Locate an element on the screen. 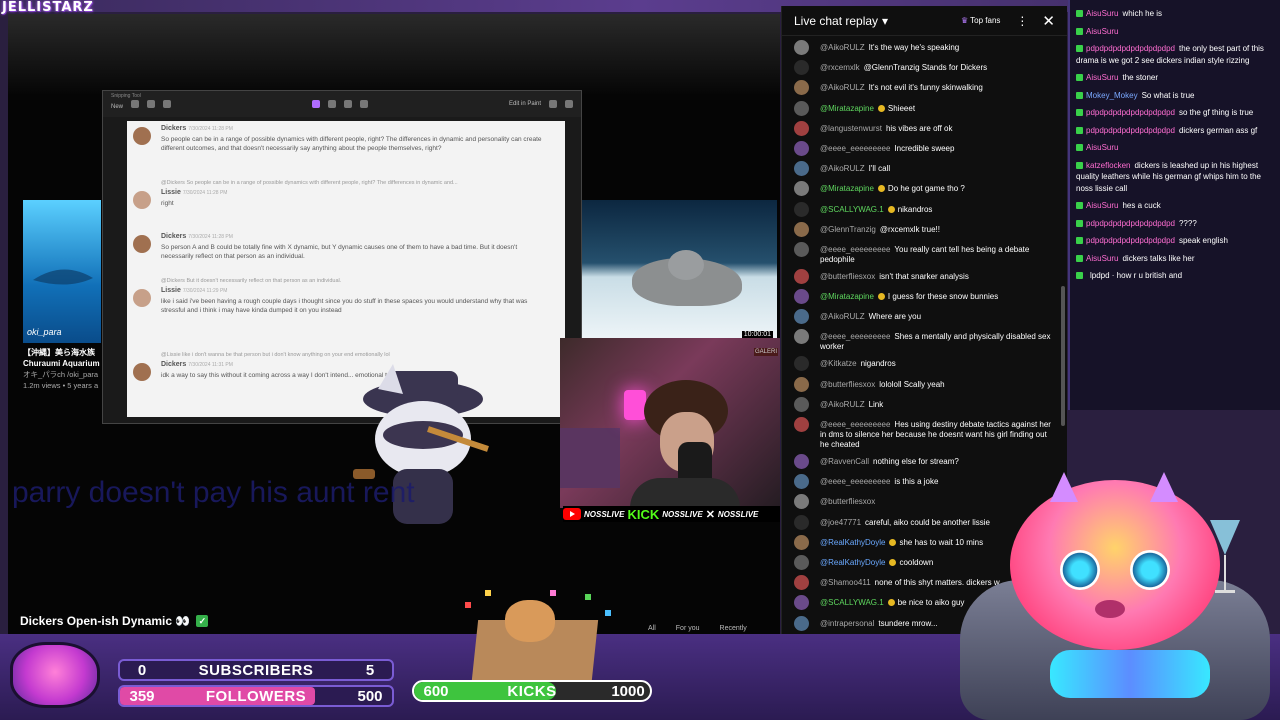 This screenshot has height=720, width=1280. chat-author: @intrapersonal is located at coordinates (847, 623).